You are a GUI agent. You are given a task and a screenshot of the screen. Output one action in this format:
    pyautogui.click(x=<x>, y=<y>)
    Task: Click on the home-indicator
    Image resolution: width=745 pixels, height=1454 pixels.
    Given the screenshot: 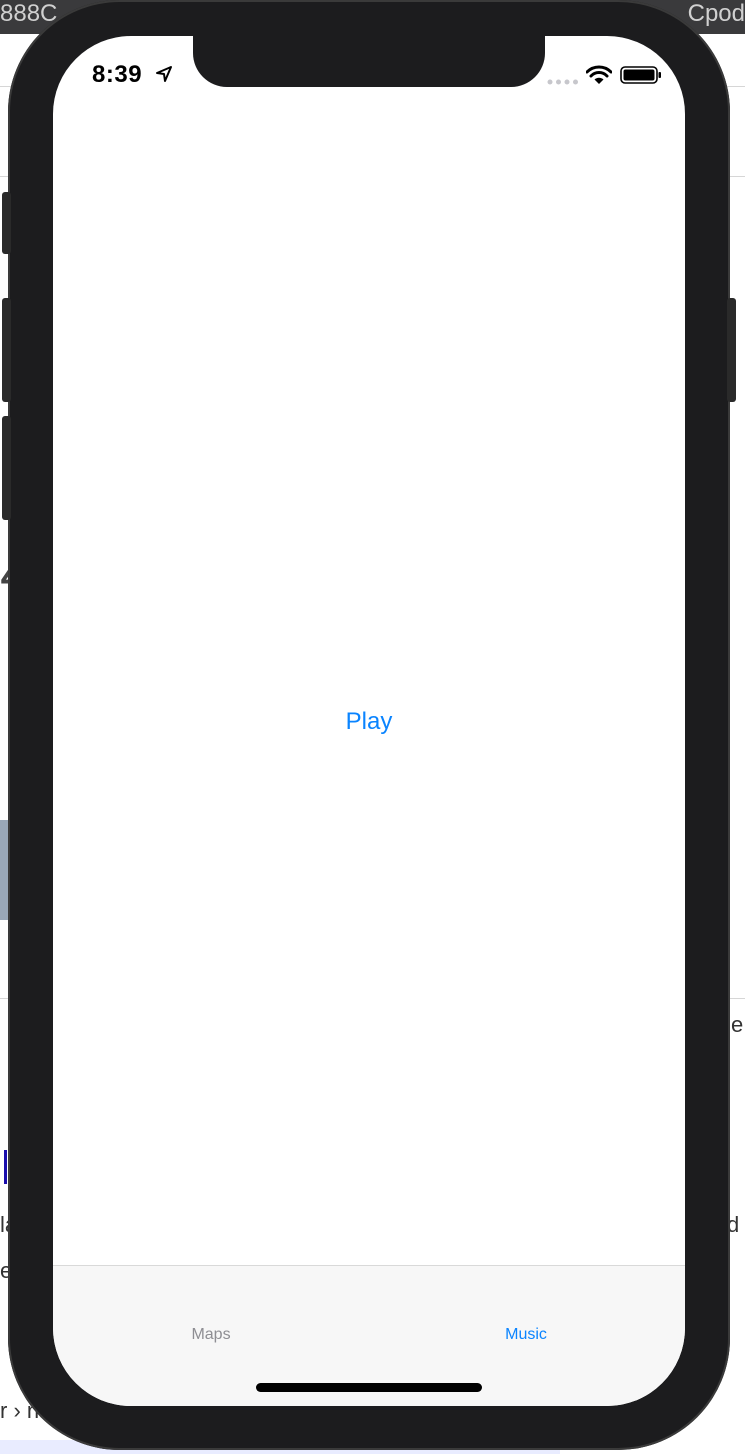 What is the action you would take?
    pyautogui.click(x=369, y=1387)
    